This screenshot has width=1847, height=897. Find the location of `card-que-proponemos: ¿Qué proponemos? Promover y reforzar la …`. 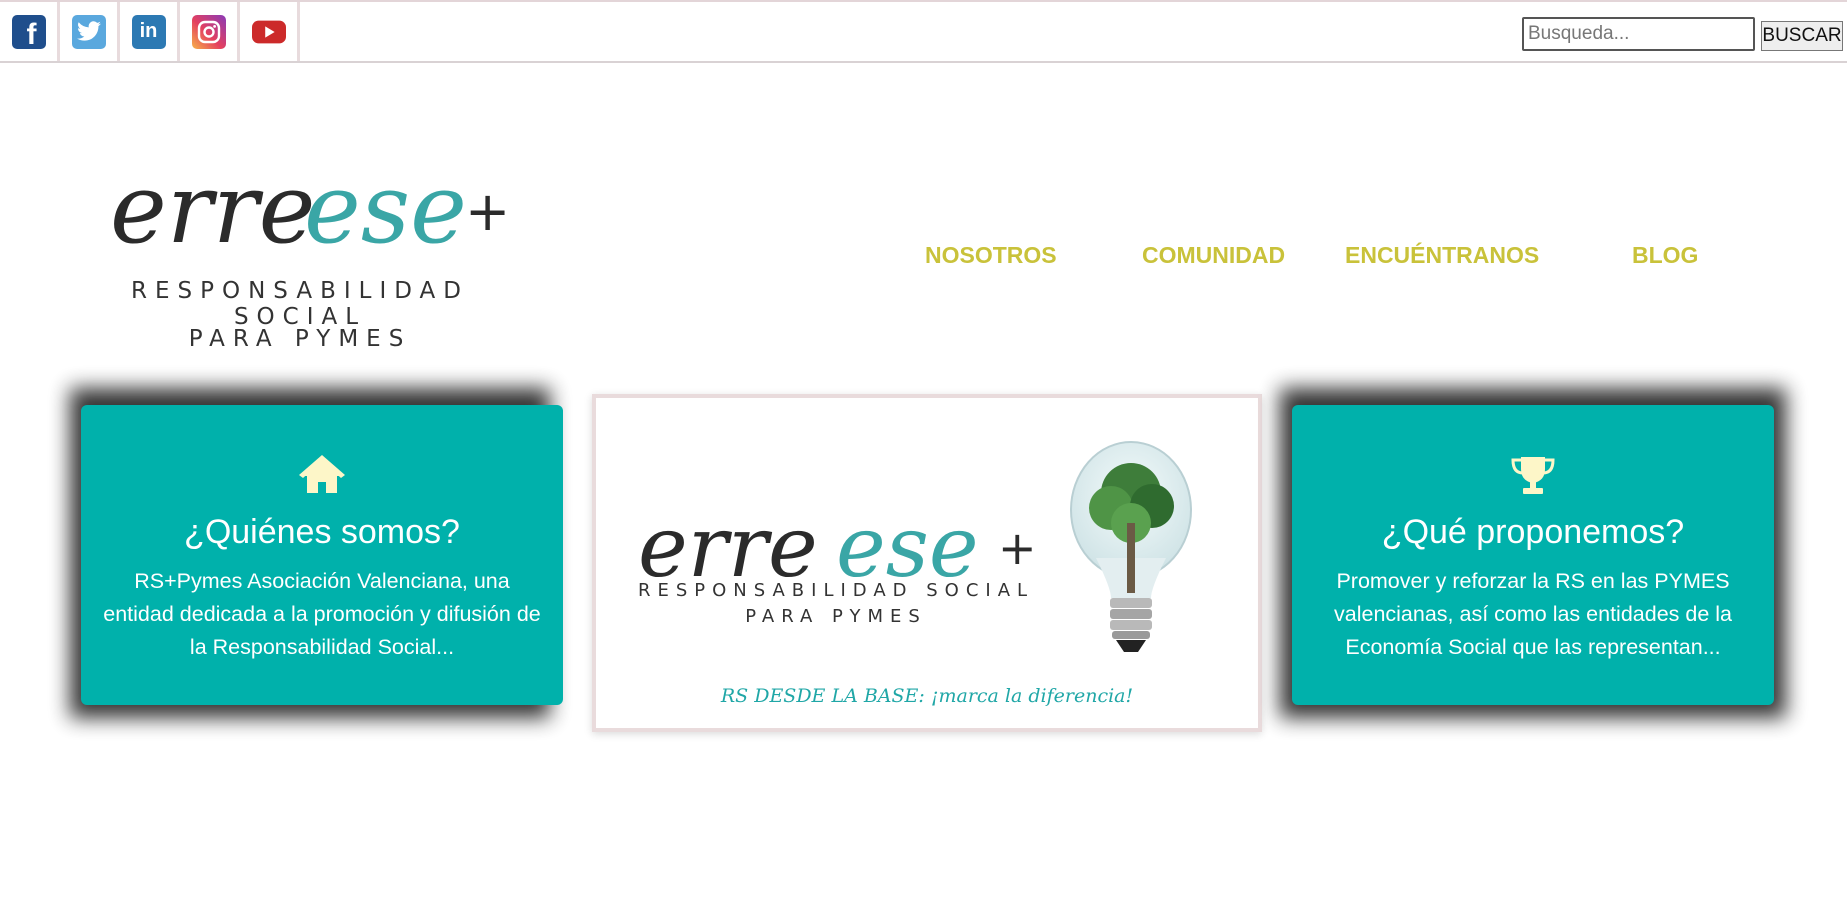

card-que-proponemos: ¿Qué proponemos? Promover y reforzar la … is located at coordinates (1533, 555).